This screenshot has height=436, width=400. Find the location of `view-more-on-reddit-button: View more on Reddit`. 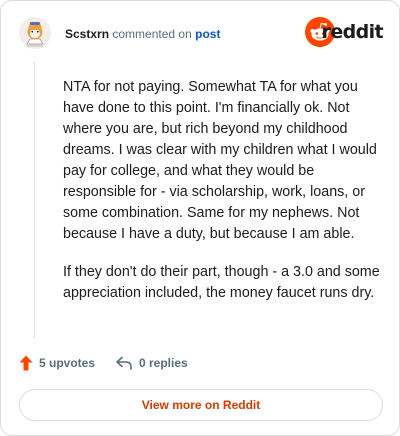

view-more-on-reddit-button: View more on Reddit is located at coordinates (201, 405).